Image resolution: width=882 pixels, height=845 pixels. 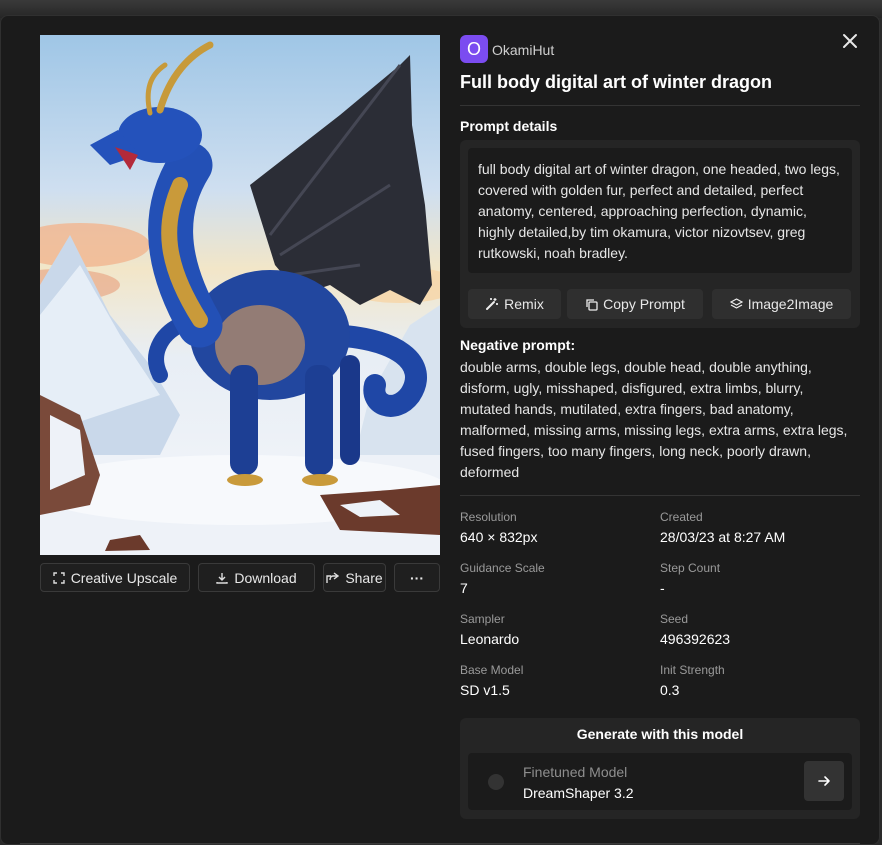 I want to click on model-type-label: Finetuned Model, so click(x=575, y=772).